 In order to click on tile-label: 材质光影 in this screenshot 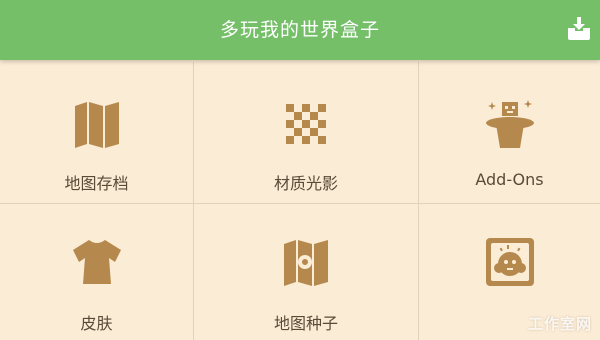, I will do `click(305, 183)`.